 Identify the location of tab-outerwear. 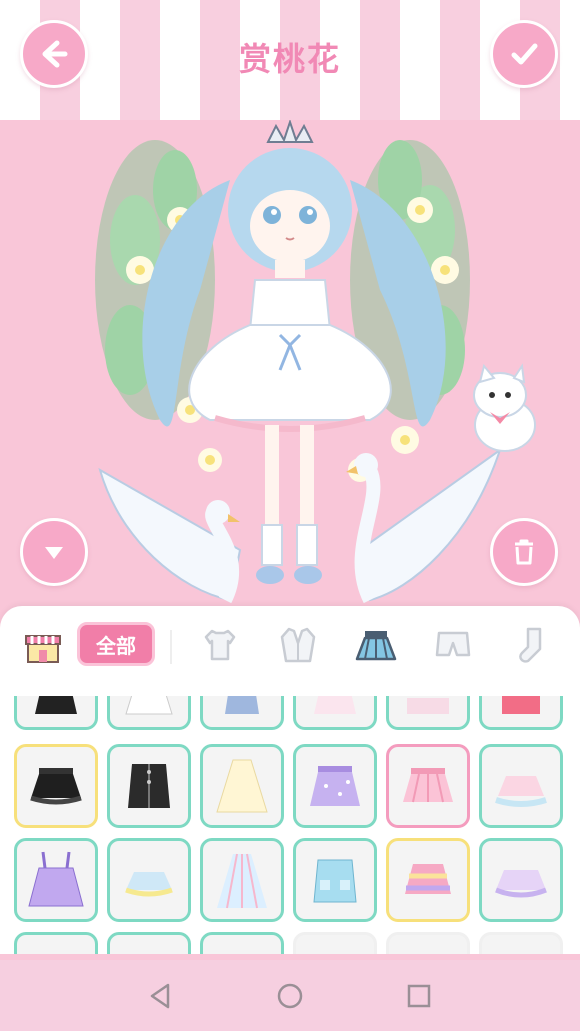
(298, 645).